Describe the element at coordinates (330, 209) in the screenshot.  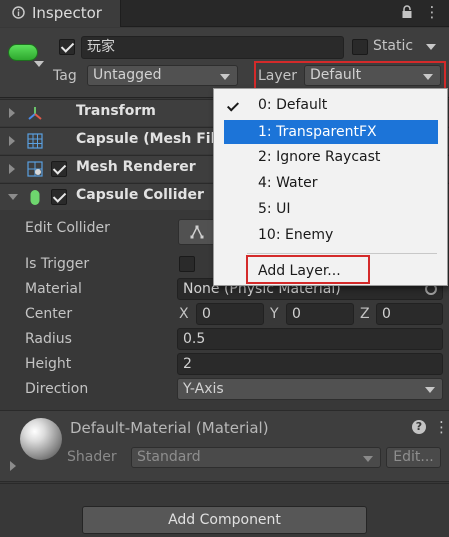
I see `layer-menu-item: 5: UI` at that location.